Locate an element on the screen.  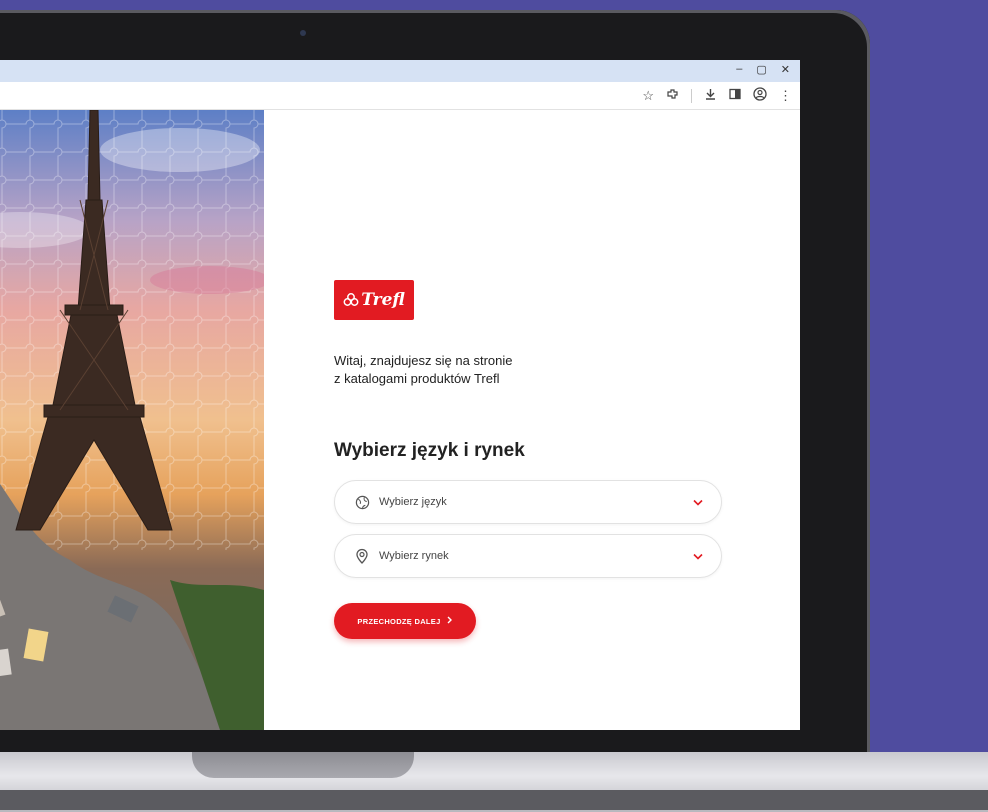
browser-titlebar: – ▢ ✕ is located at coordinates (400, 71).